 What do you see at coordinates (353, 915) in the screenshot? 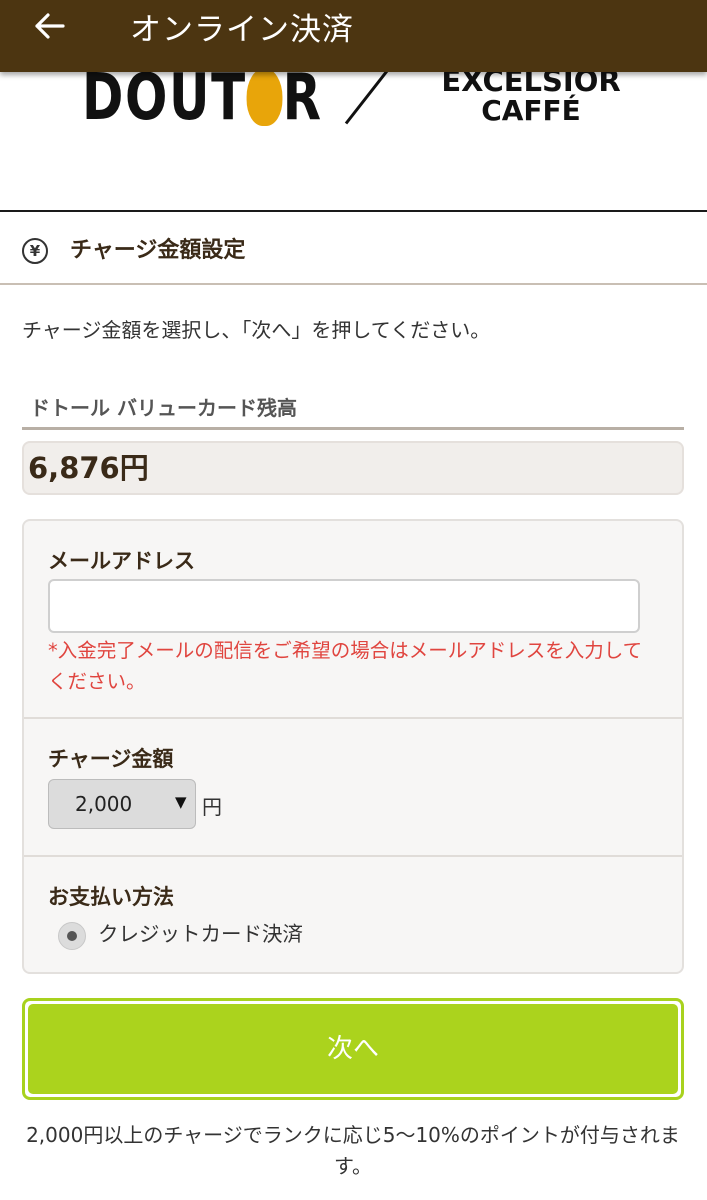
I see `payment-row: お支払い方法 クレジットカード決済` at bounding box center [353, 915].